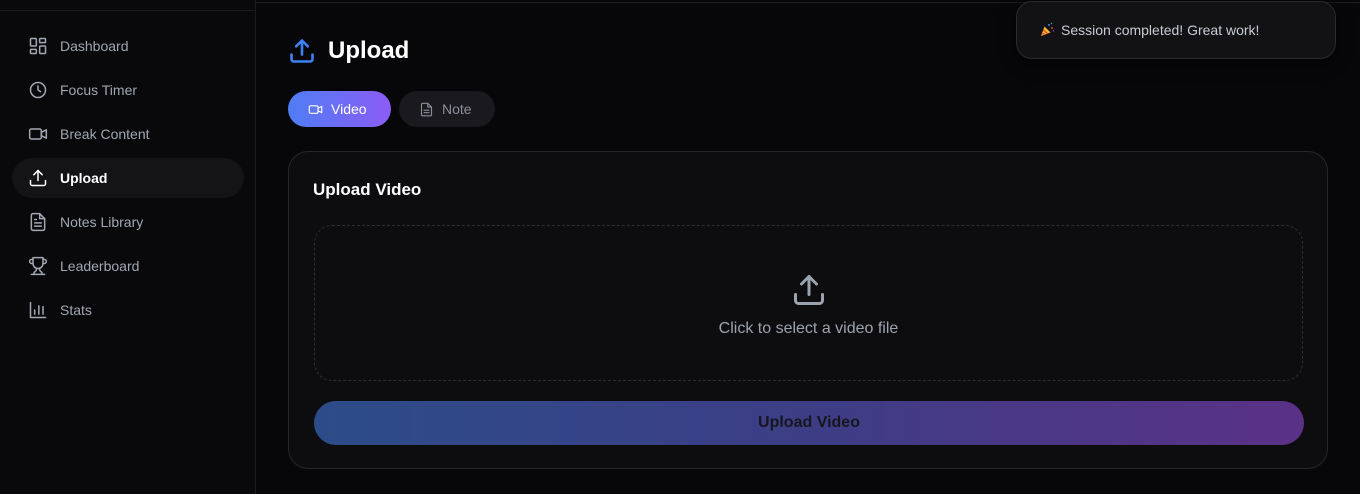 This screenshot has width=1360, height=494. What do you see at coordinates (38, 310) in the screenshot?
I see `bar-chart-icon` at bounding box center [38, 310].